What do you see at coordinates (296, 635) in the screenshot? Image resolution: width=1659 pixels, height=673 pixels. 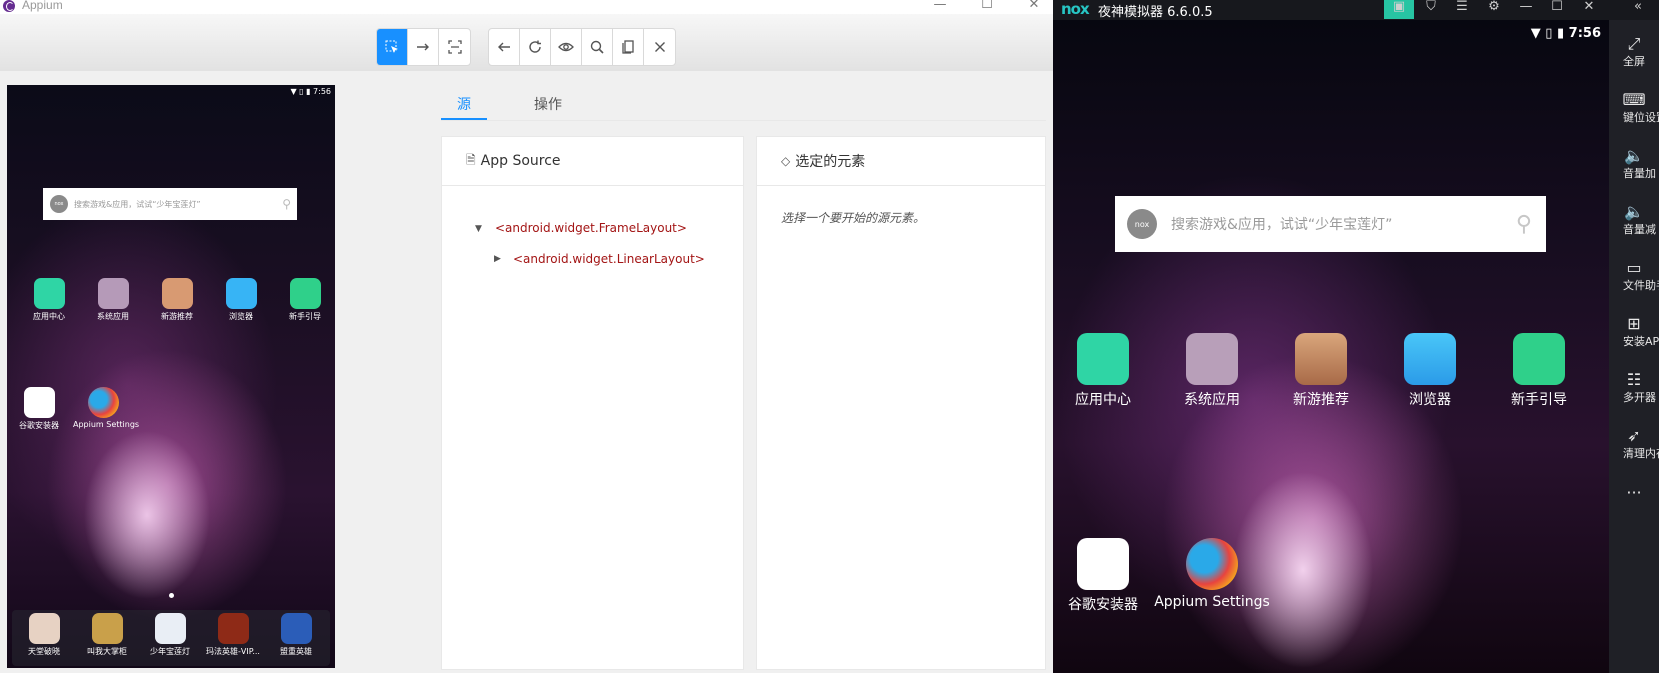 I see `dock-app: 盟重英雄` at bounding box center [296, 635].